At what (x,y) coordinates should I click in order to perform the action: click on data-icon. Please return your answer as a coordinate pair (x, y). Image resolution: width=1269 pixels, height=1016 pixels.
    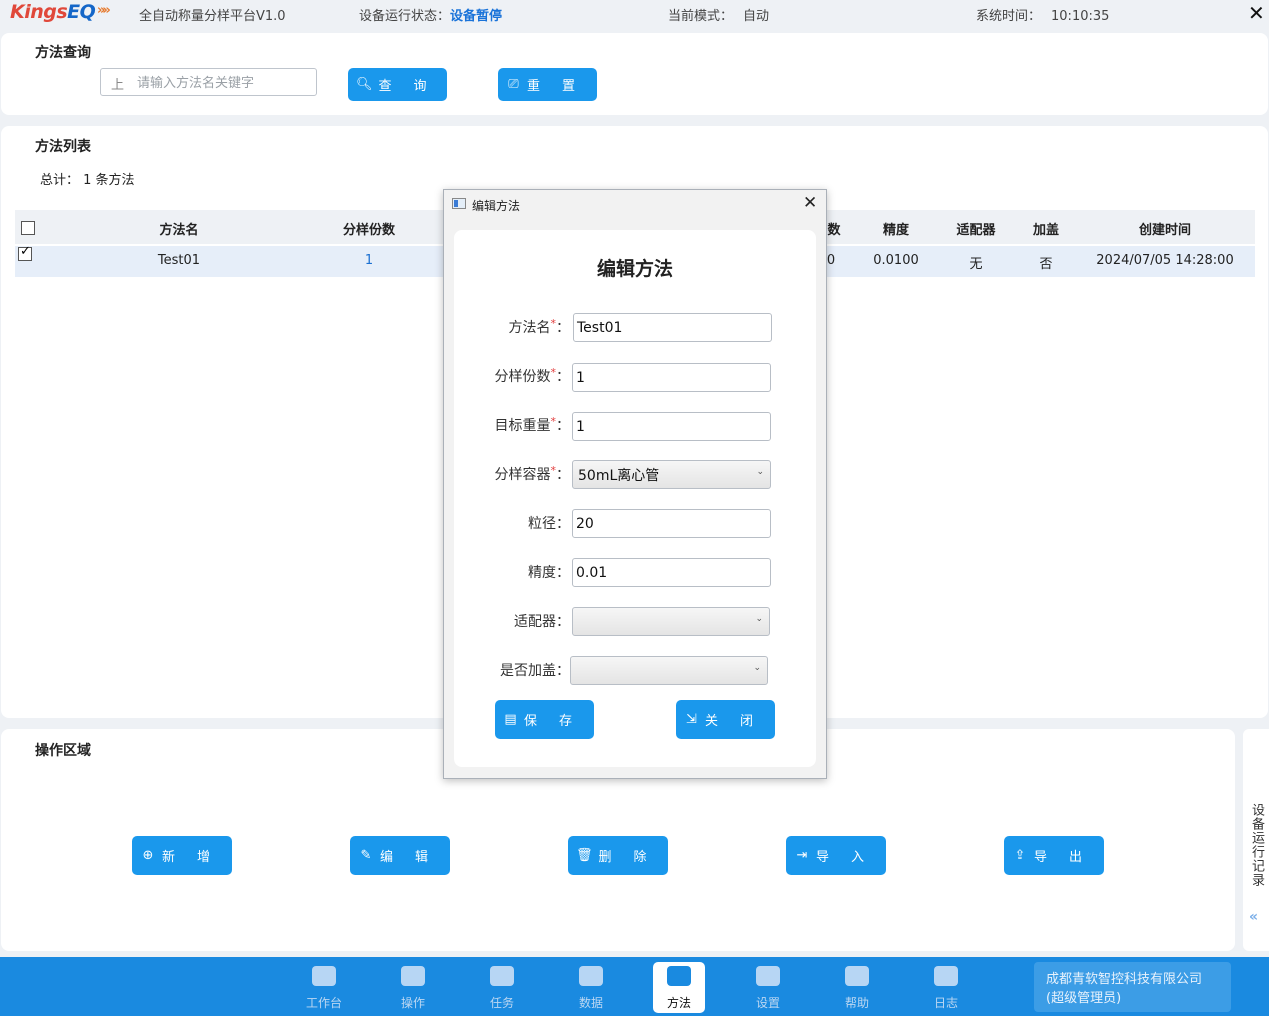
    Looking at the image, I should click on (591, 976).